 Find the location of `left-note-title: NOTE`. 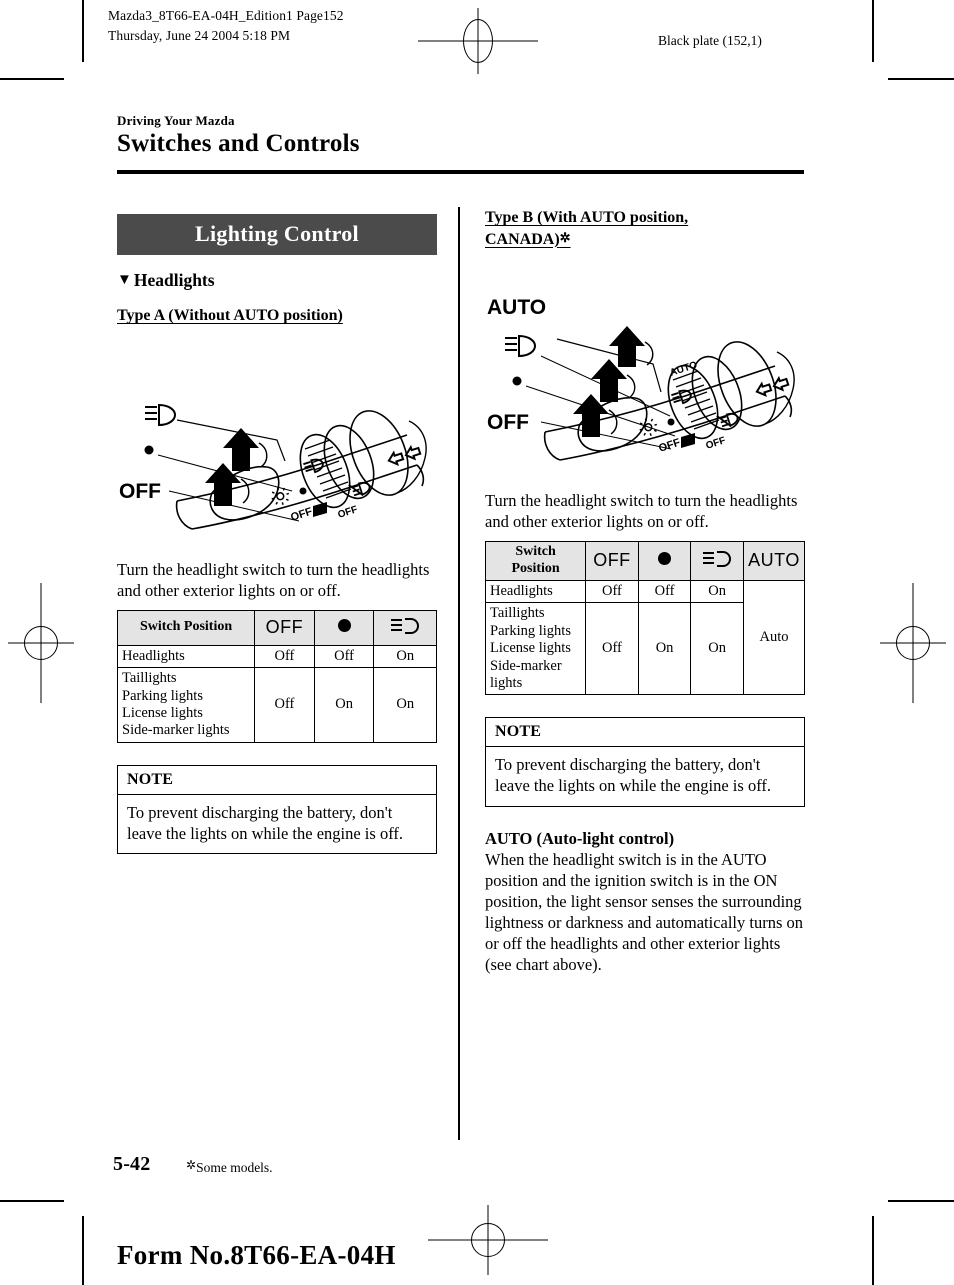

left-note-title: NOTE is located at coordinates (277, 780).